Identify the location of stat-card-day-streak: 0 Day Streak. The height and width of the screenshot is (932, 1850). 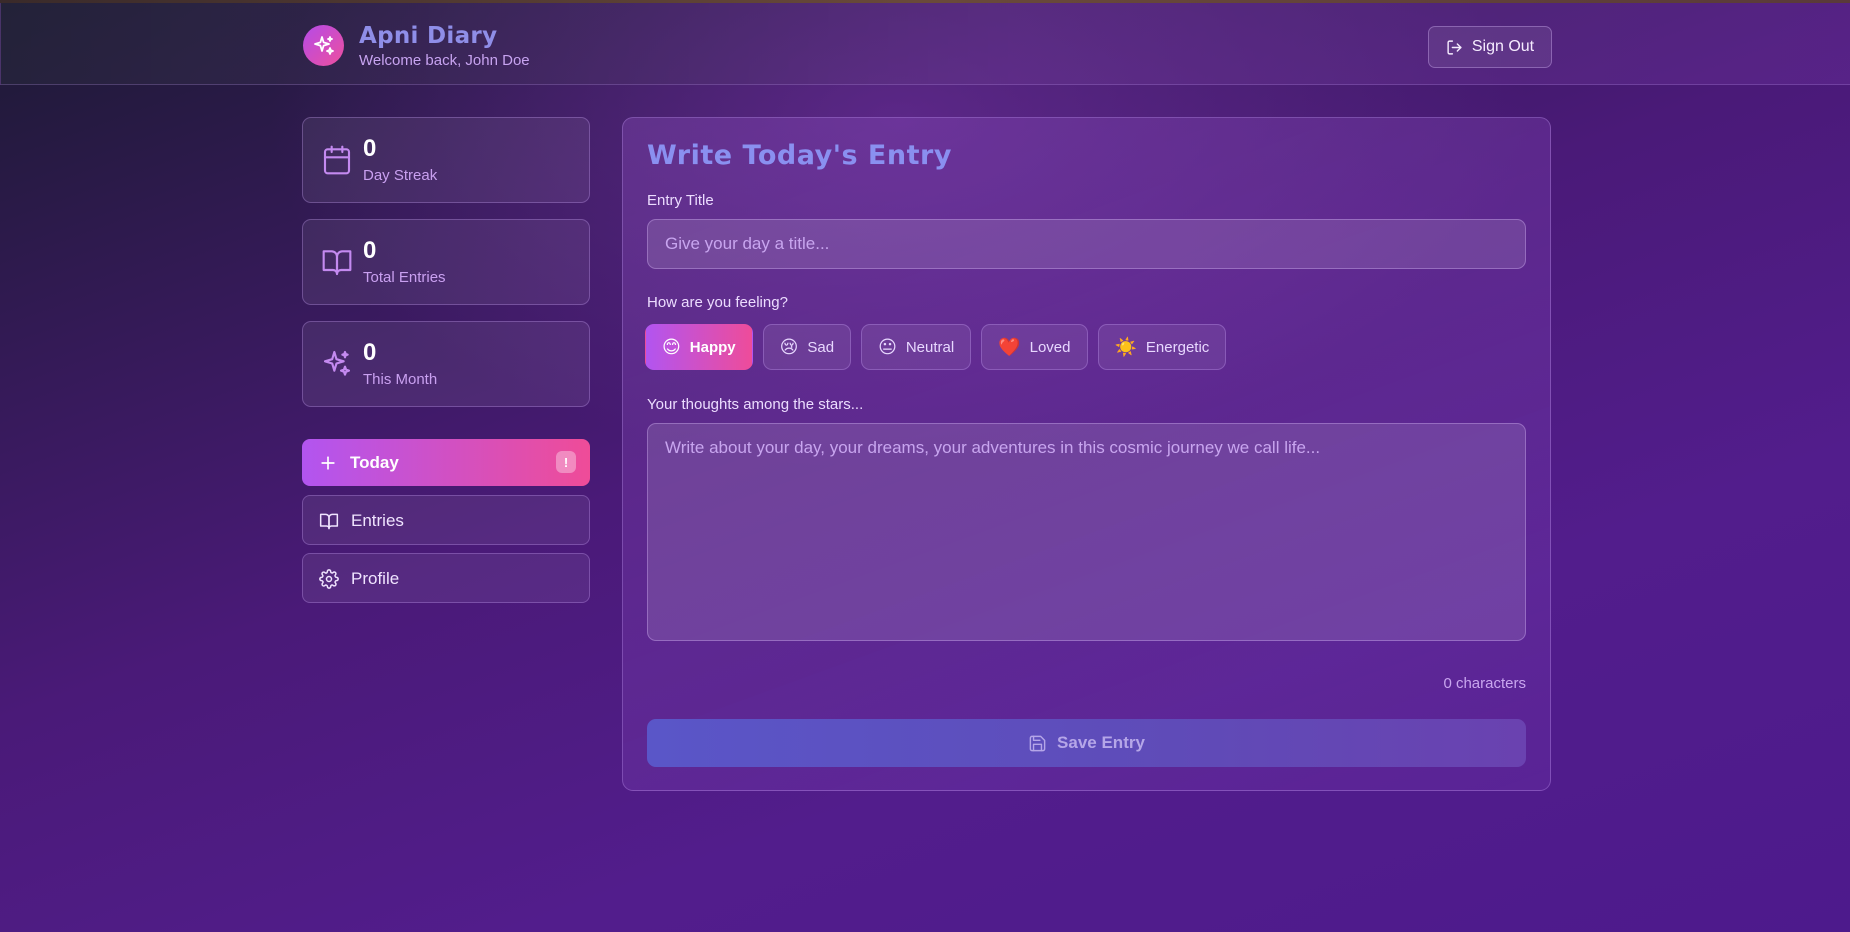
(446, 160).